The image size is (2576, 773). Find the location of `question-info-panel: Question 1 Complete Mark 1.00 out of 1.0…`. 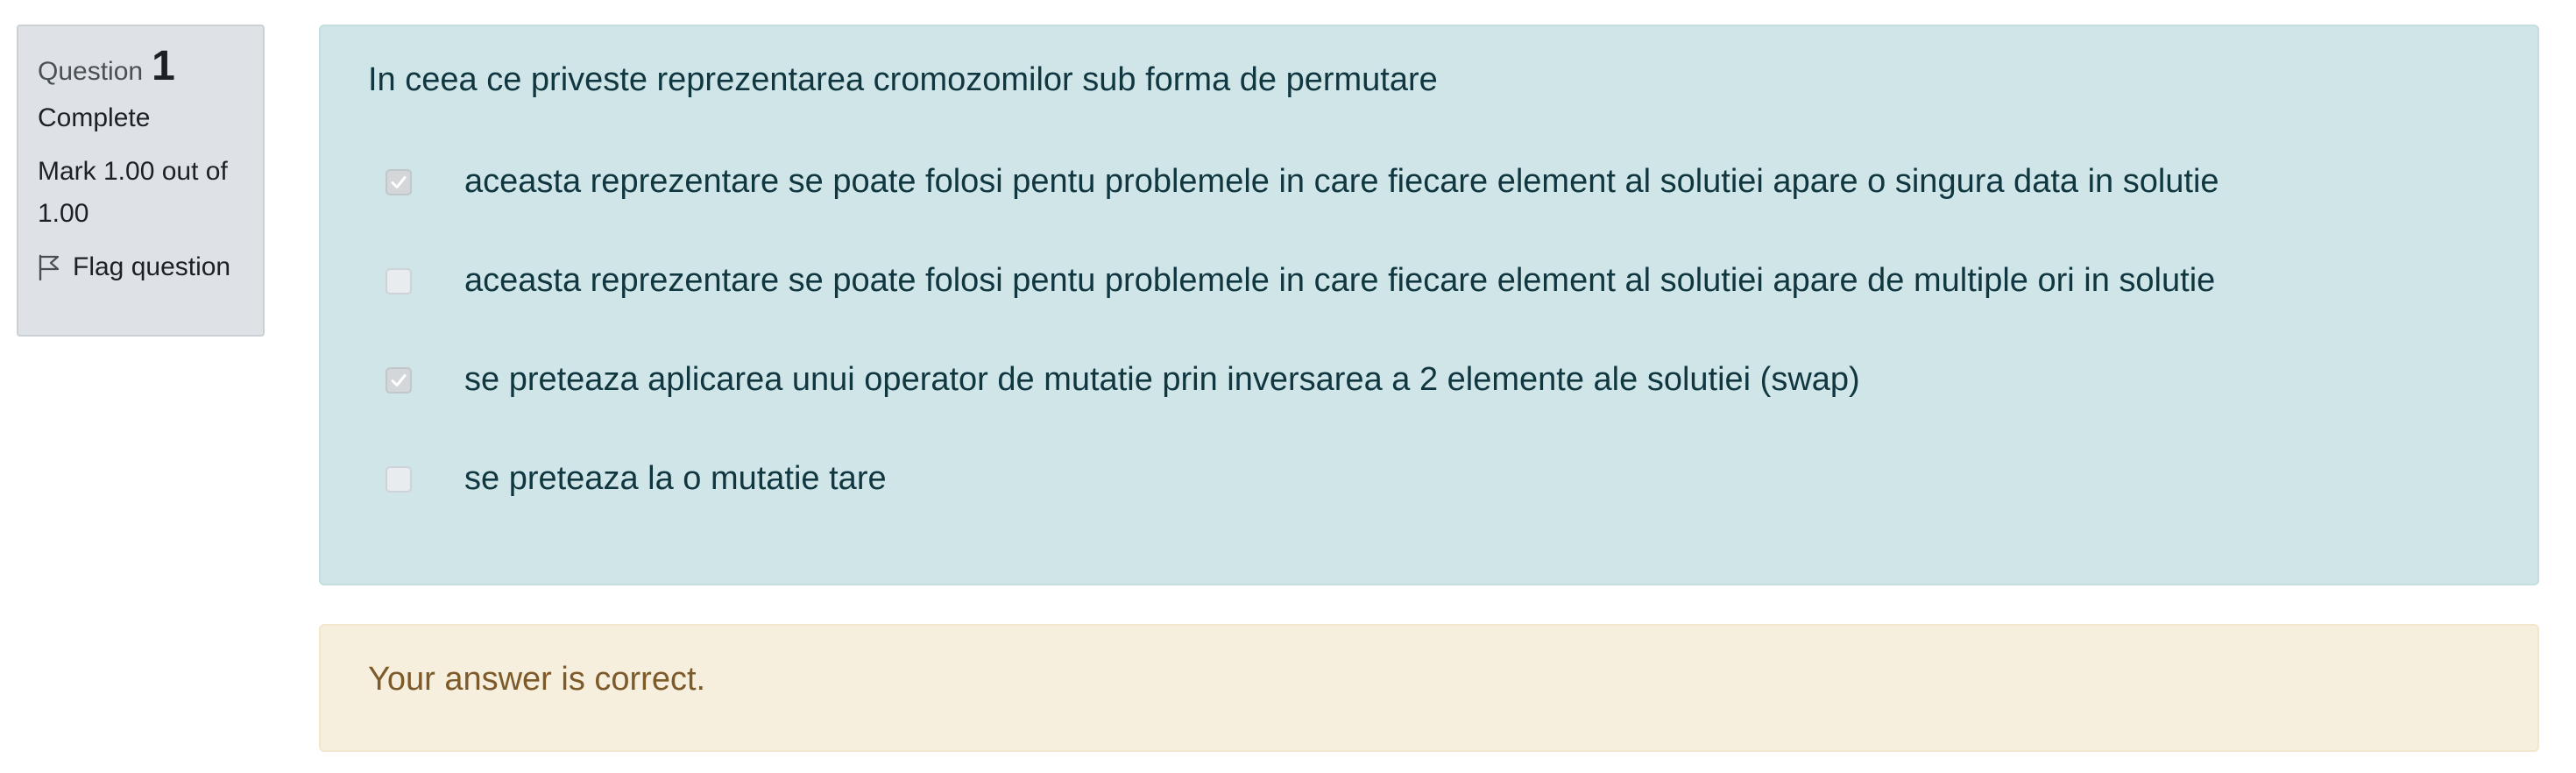

question-info-panel: Question 1 Complete Mark 1.00 out of 1.0… is located at coordinates (141, 181).